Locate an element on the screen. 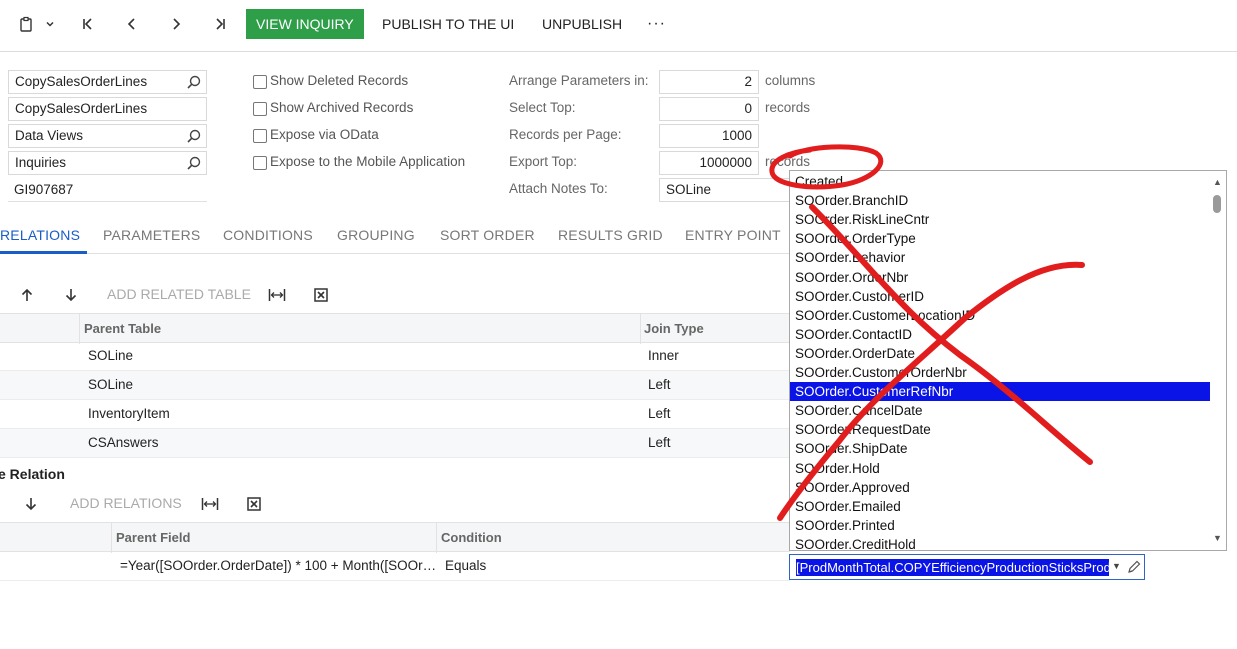 This screenshot has width=1237, height=649. scrollbar-thumb is located at coordinates (1217, 204).